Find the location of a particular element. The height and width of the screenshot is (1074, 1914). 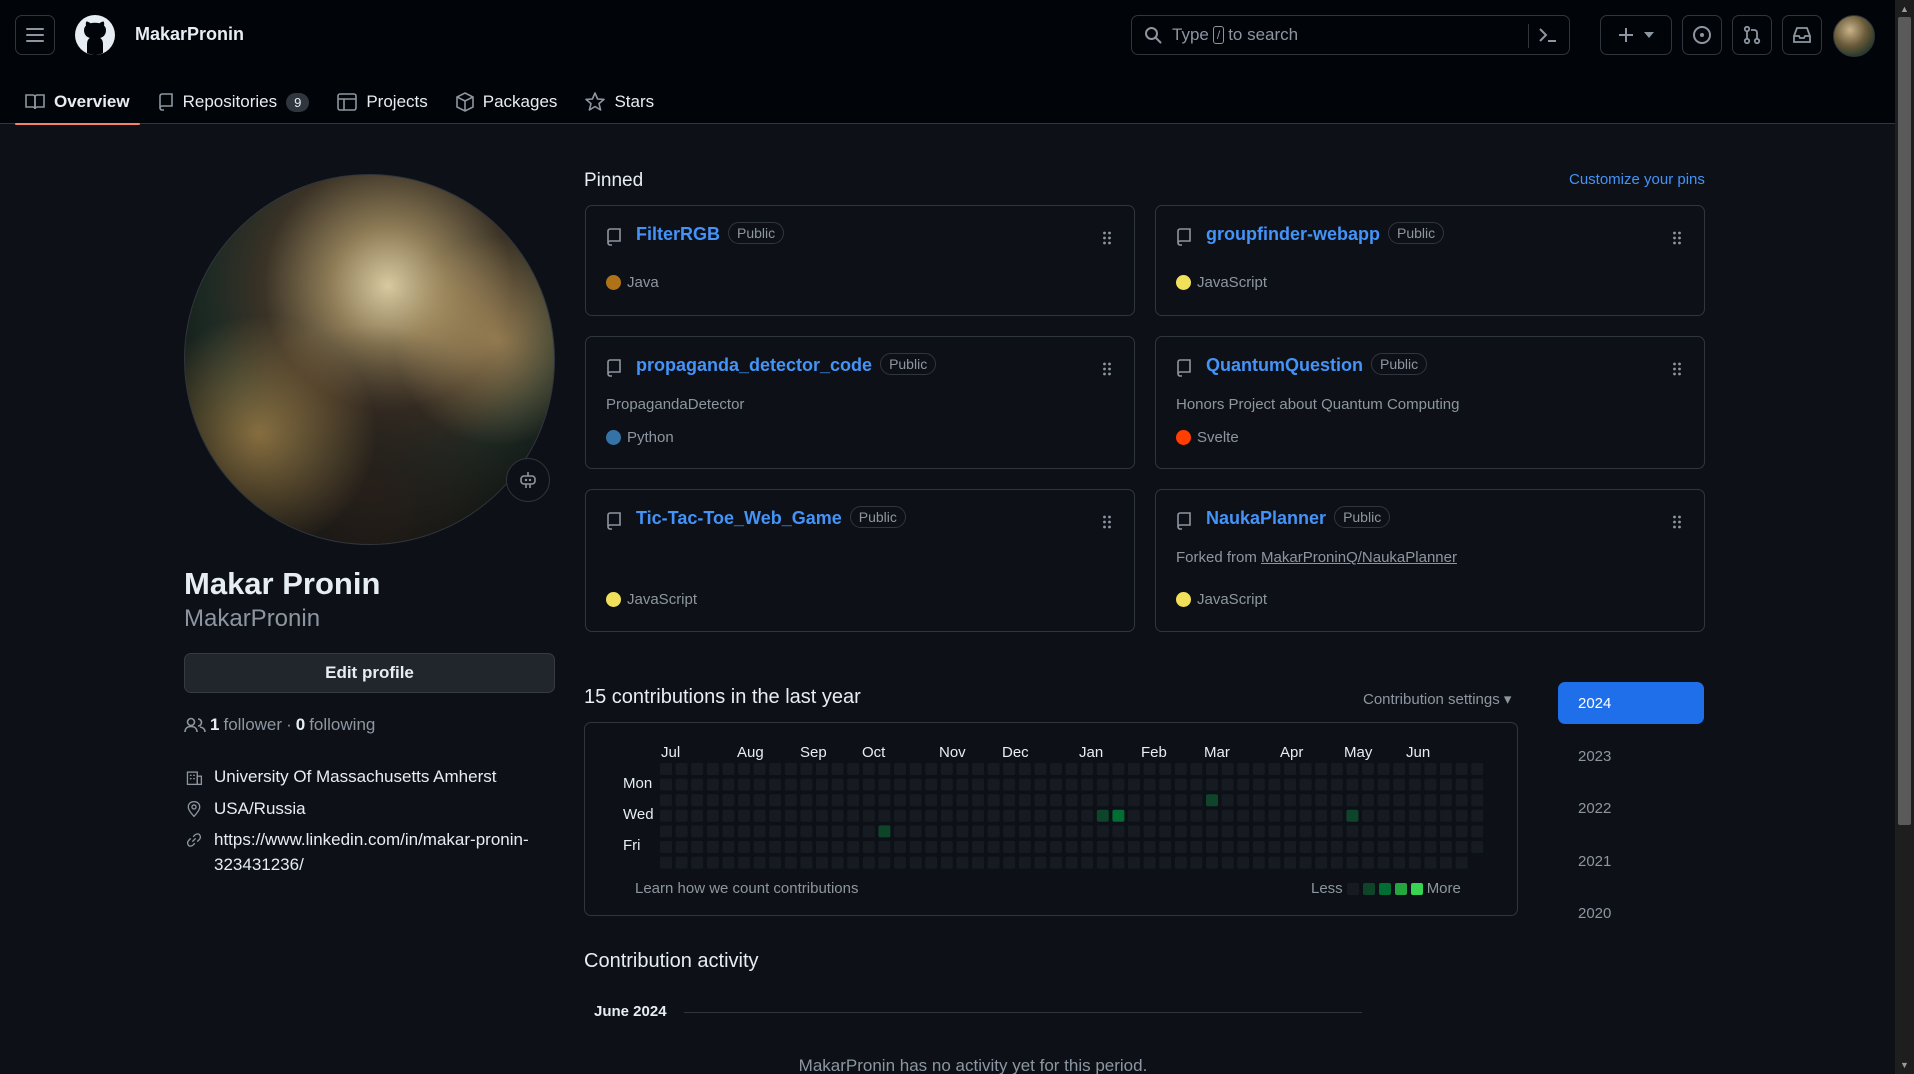

page-scrollbar: ▲ ▼ is located at coordinates (1904, 537).